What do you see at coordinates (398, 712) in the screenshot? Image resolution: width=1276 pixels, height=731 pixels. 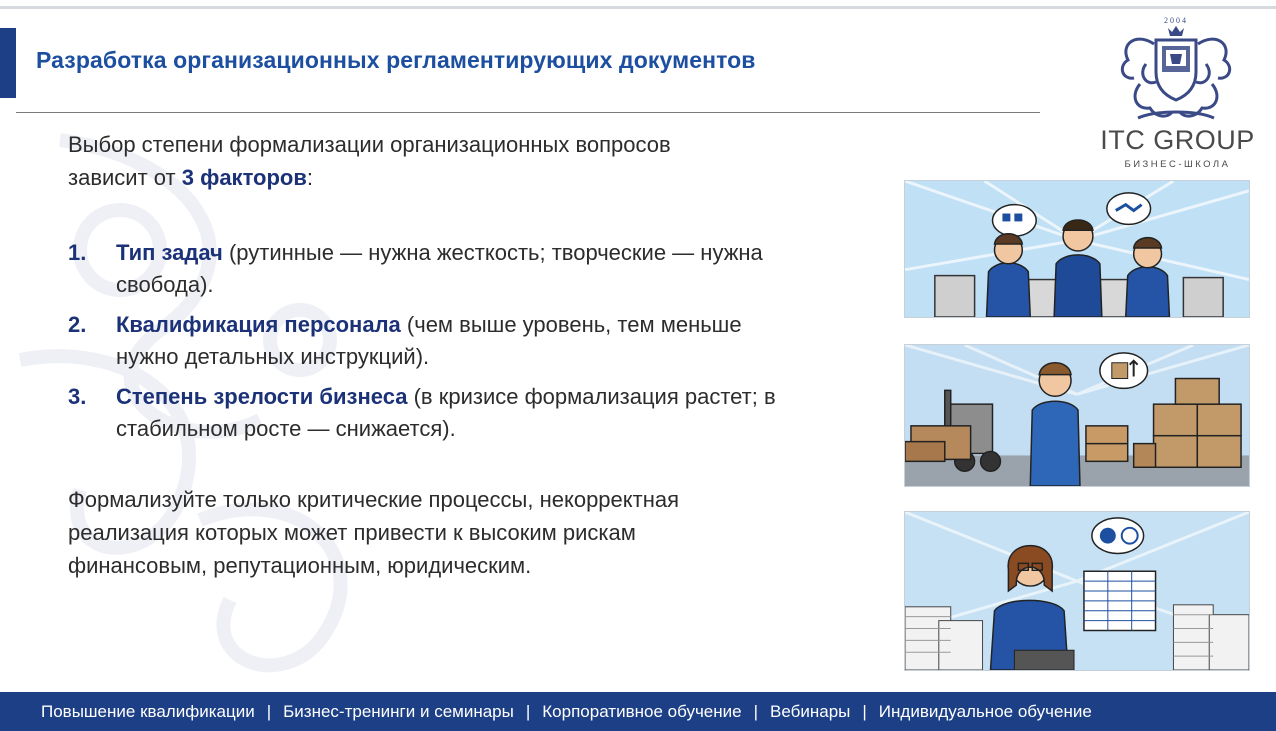 I see `footer-item-trainings: Бизнес-тренинги и семинары` at bounding box center [398, 712].